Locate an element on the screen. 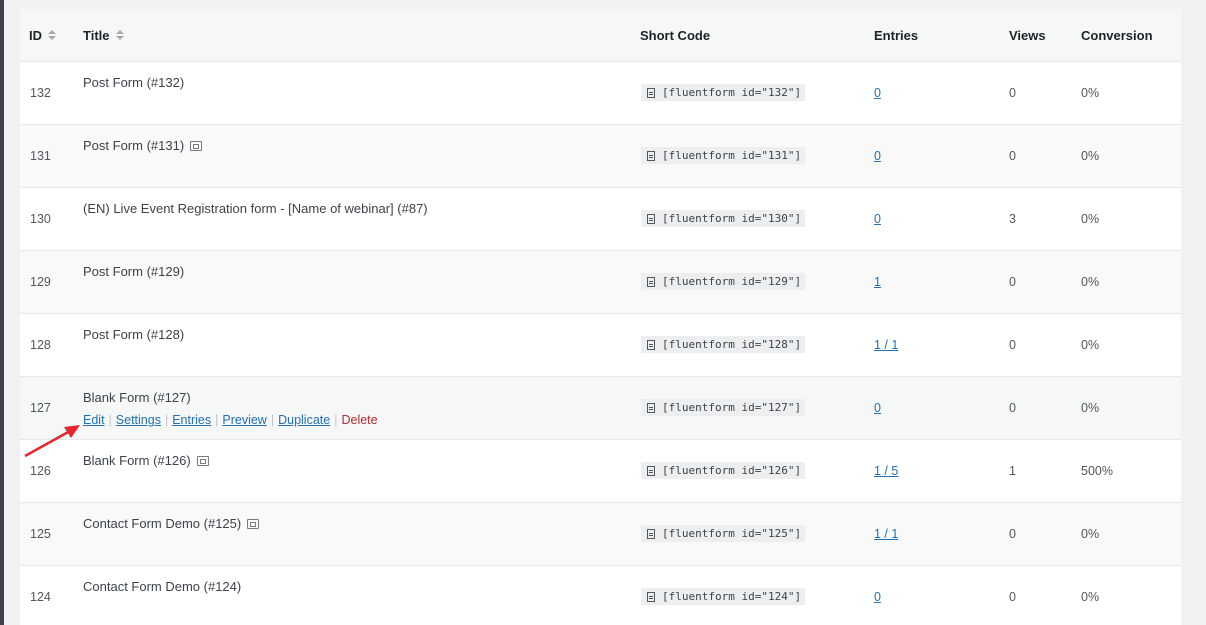  column-header-entries: Entries is located at coordinates (896, 35).